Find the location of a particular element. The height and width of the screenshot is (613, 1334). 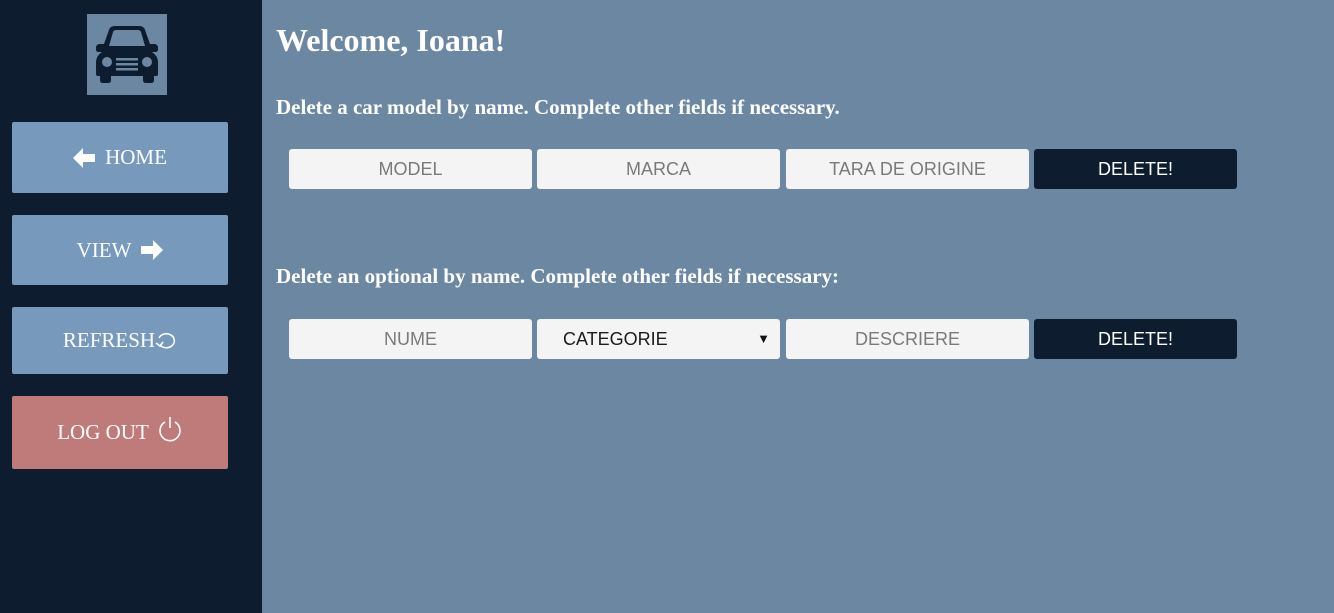

refresh-button: REFRESH is located at coordinates (120, 340).